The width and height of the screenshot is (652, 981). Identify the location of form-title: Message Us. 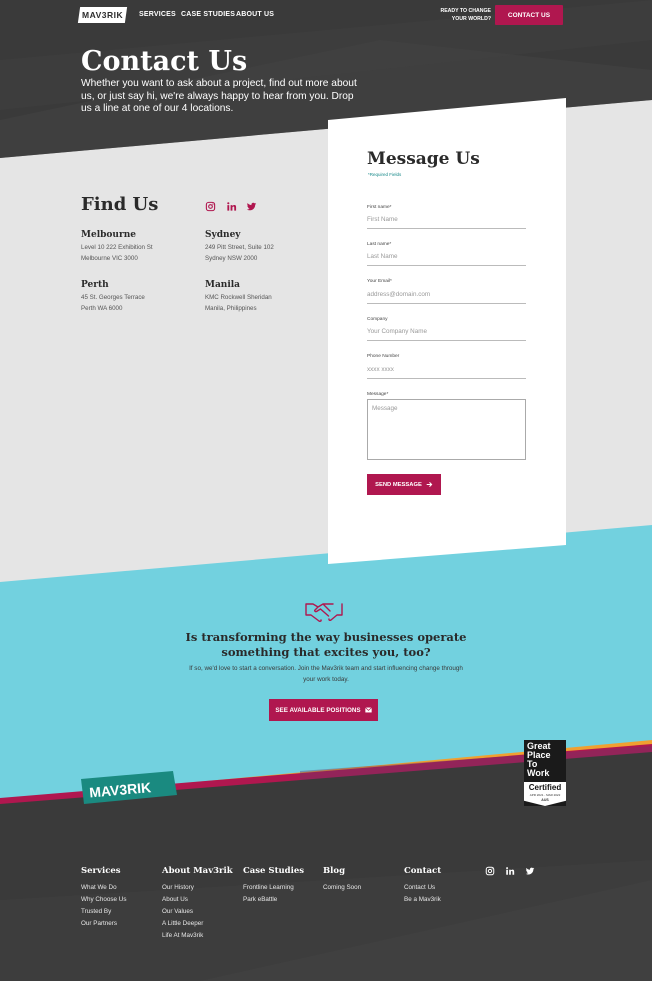
(423, 159).